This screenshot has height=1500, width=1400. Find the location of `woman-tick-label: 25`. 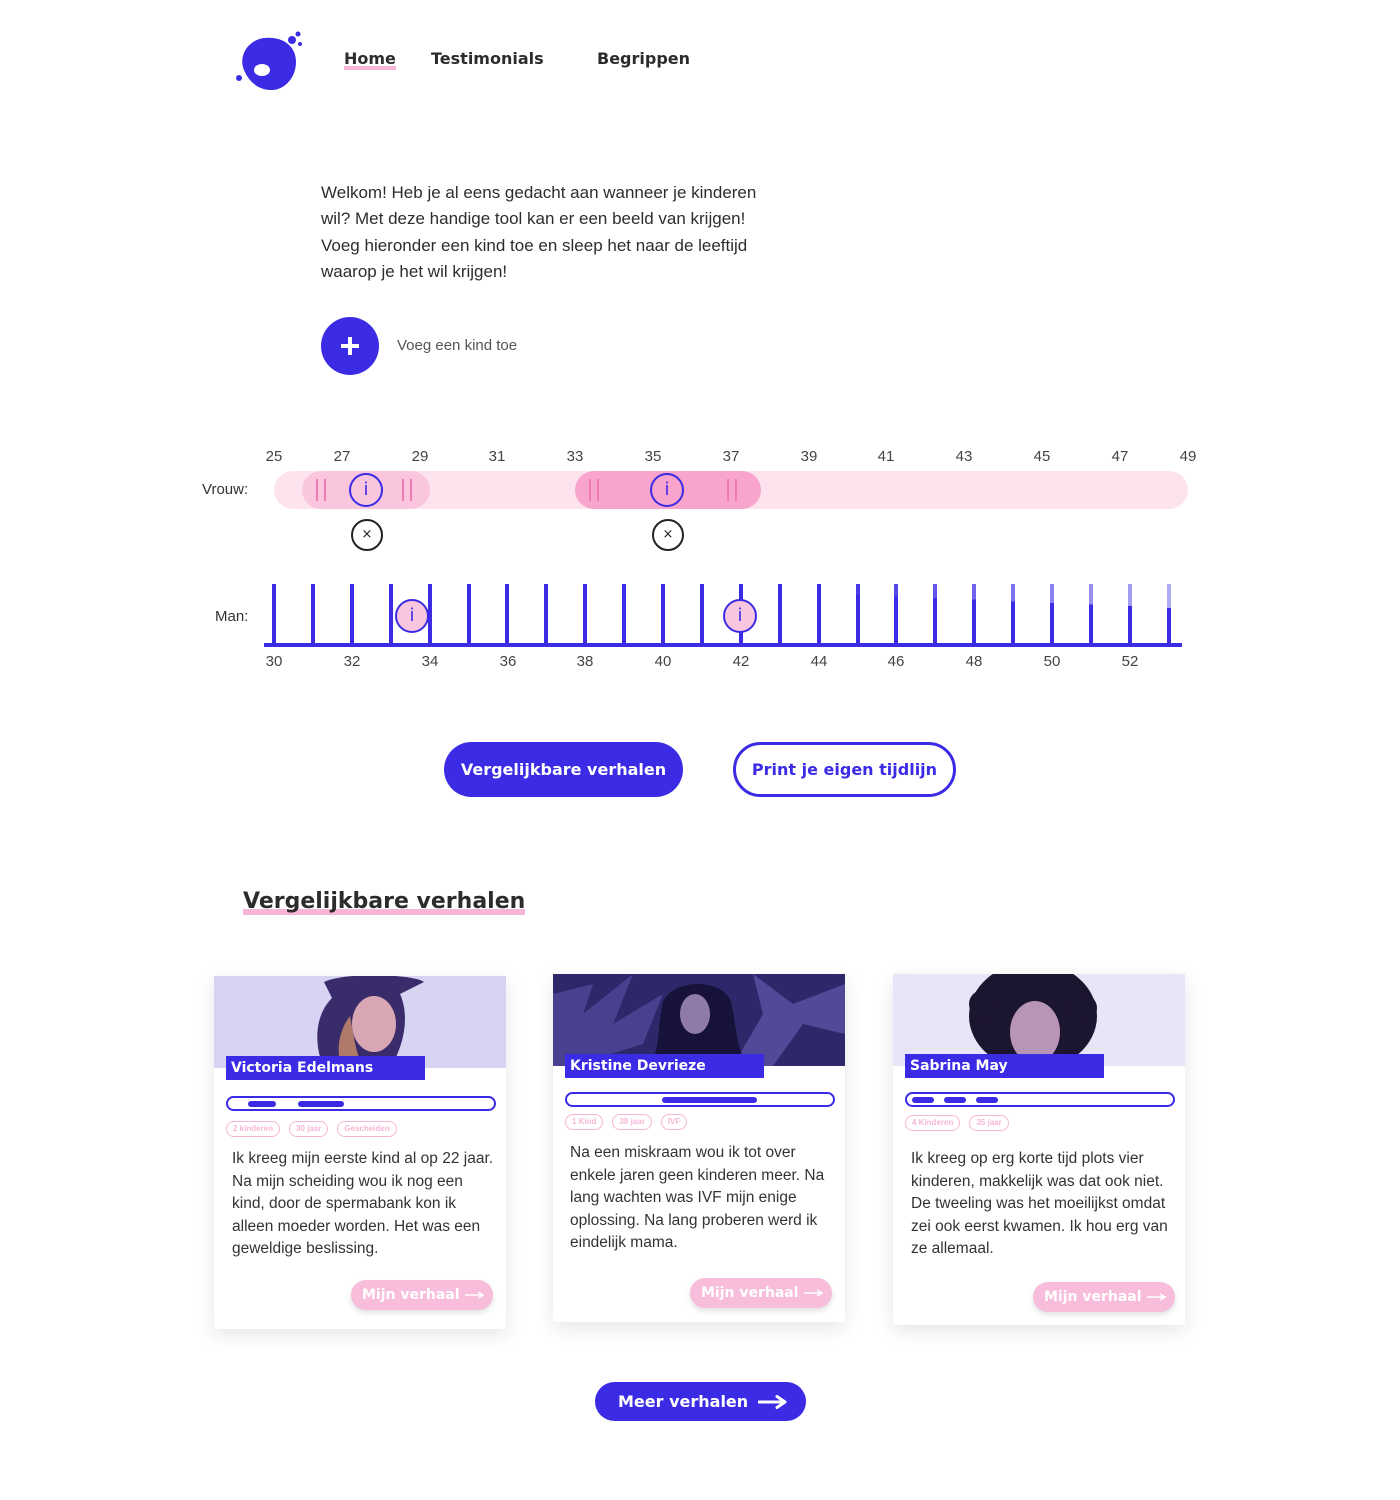

woman-tick-label: 25 is located at coordinates (274, 456).